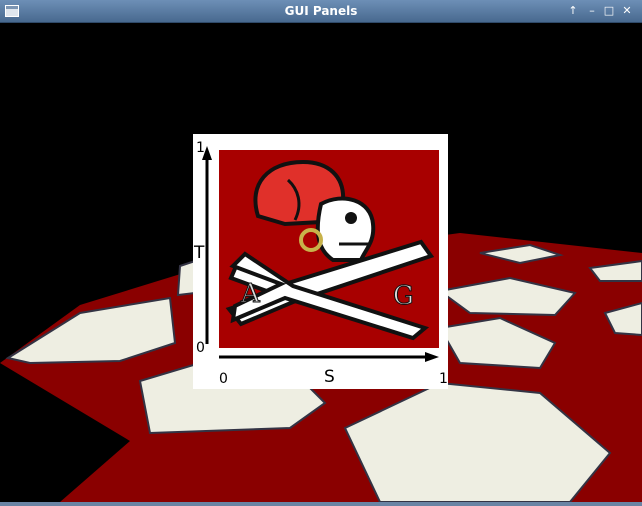 The image size is (642, 506). I want to click on t-axis-min-label: 0, so click(200, 348).